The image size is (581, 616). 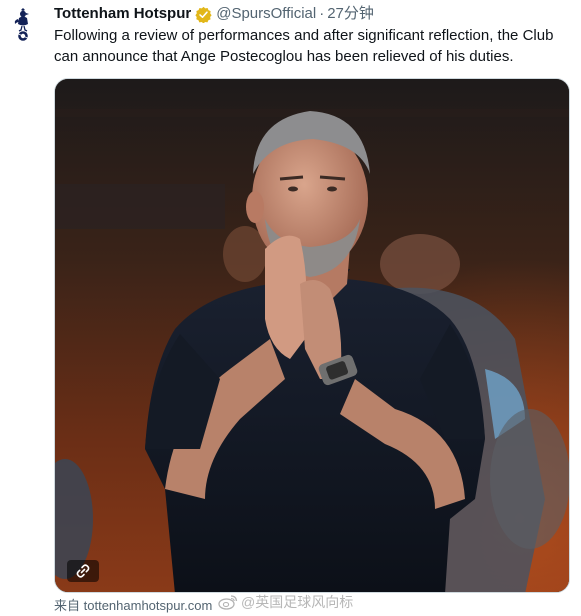 I want to click on link-button, so click(x=83, y=571).